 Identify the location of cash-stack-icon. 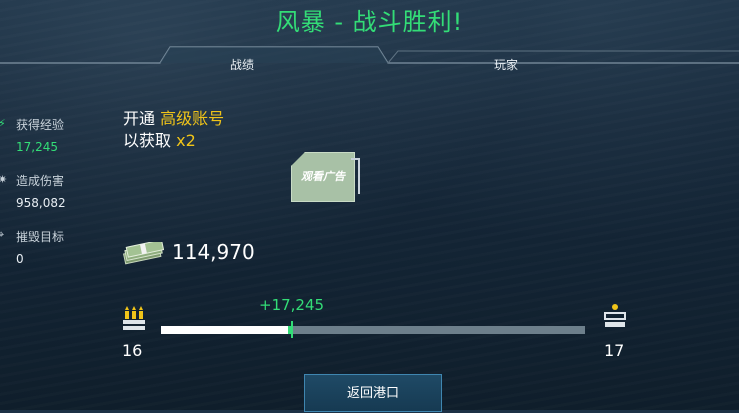
(143, 253).